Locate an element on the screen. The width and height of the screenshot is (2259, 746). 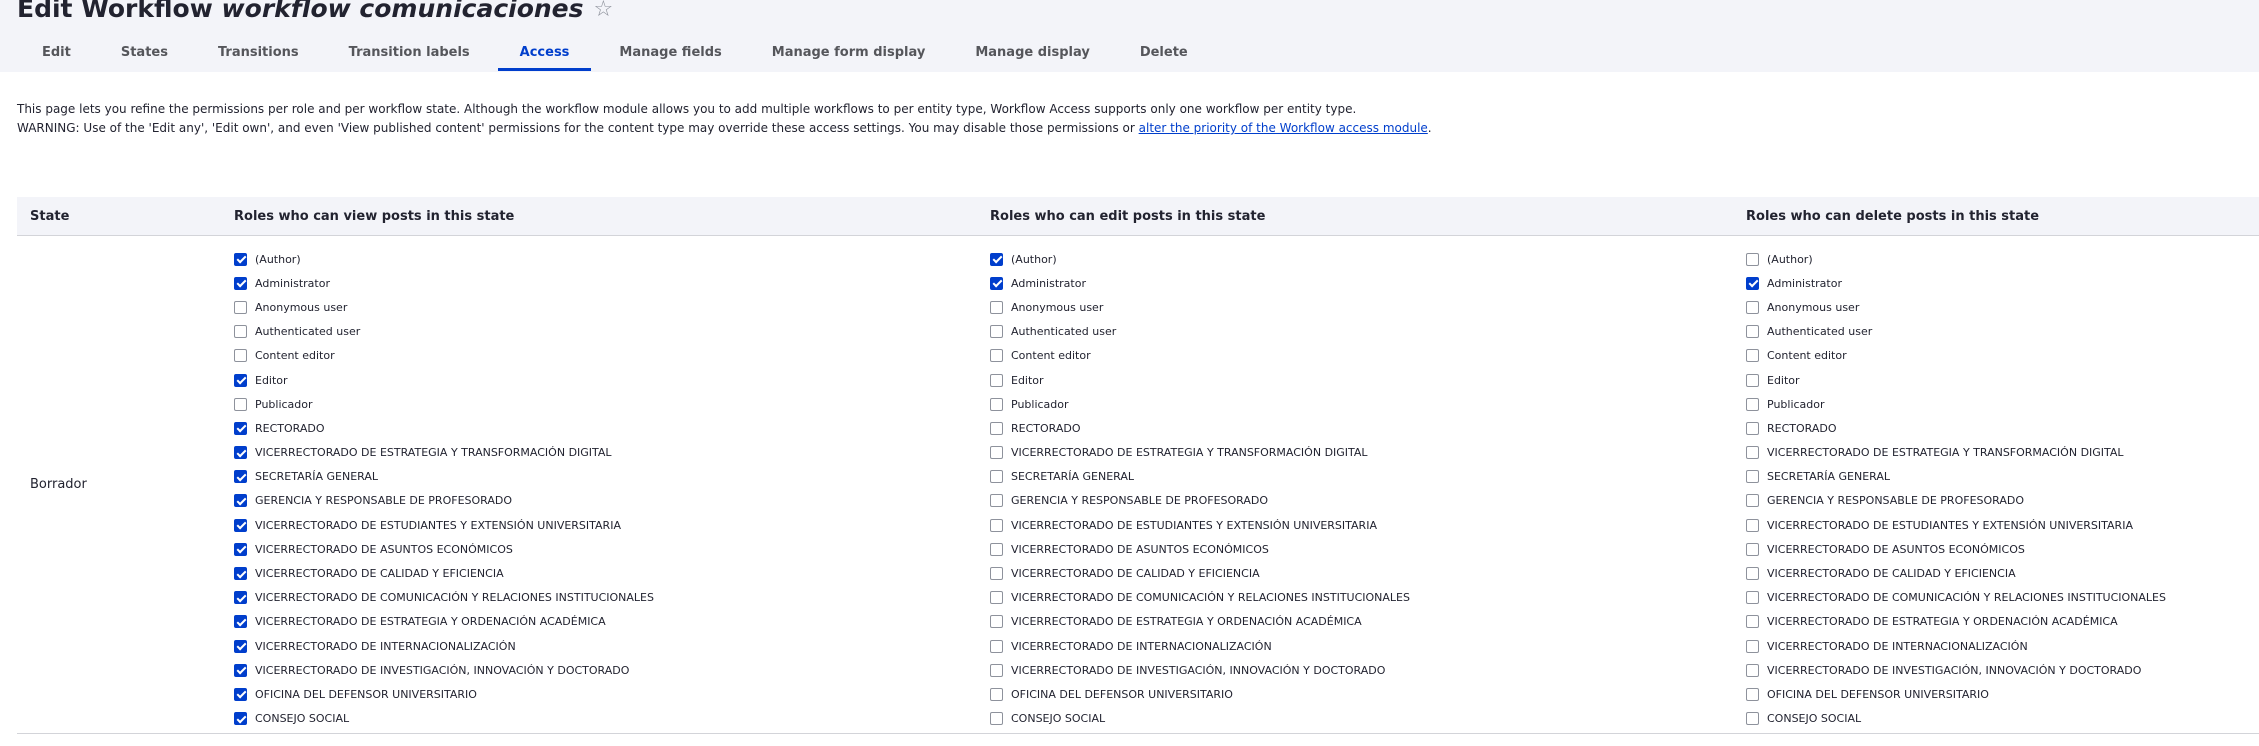
tab-manage-display: Manage display is located at coordinates (1032, 54).